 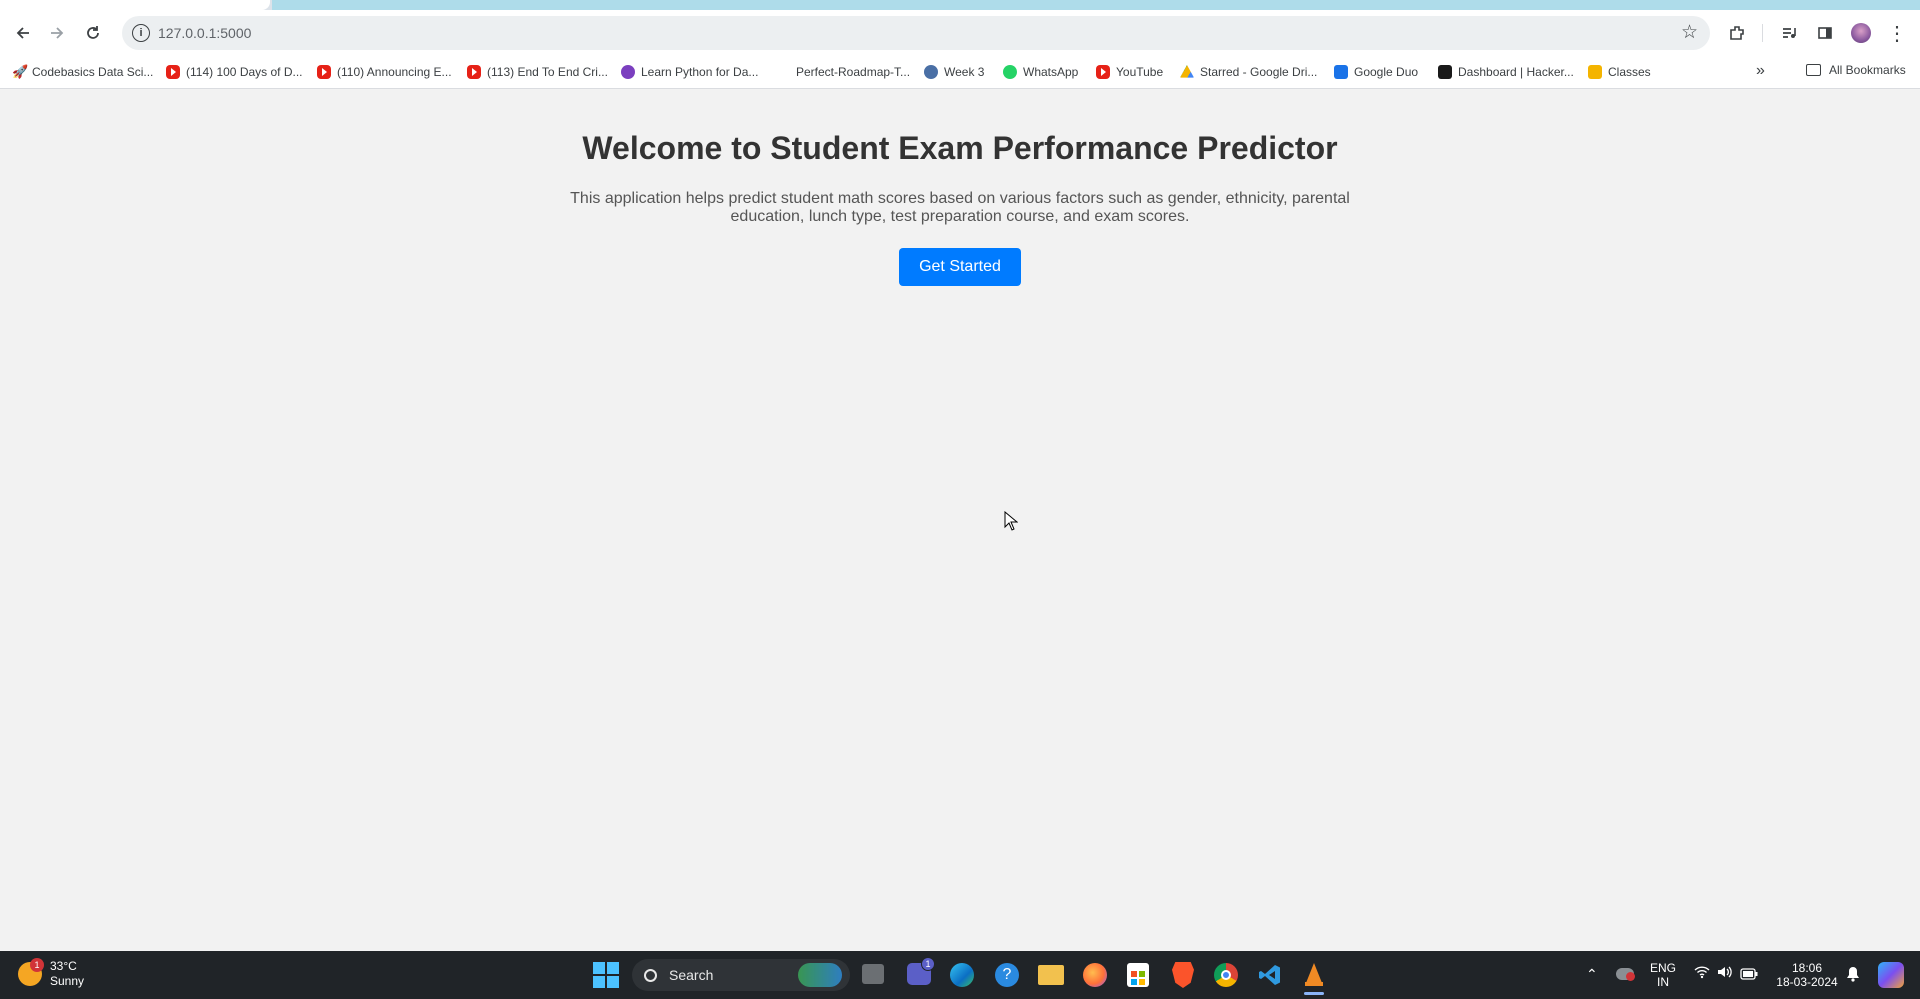 I want to click on hackerrank-icon, so click(x=1445, y=72).